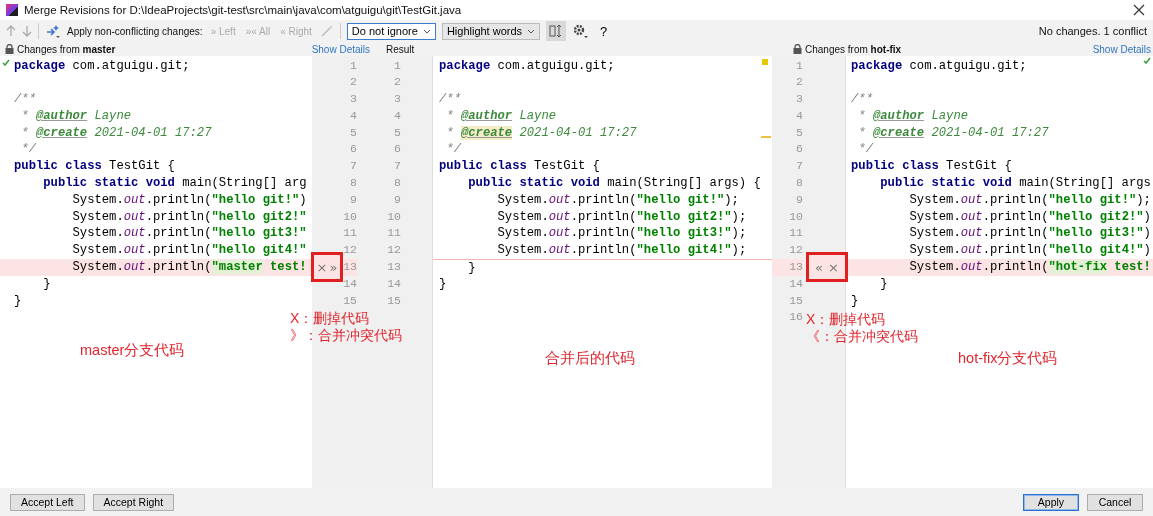  I want to click on annotation-text: 合并后的代码, so click(590, 358).